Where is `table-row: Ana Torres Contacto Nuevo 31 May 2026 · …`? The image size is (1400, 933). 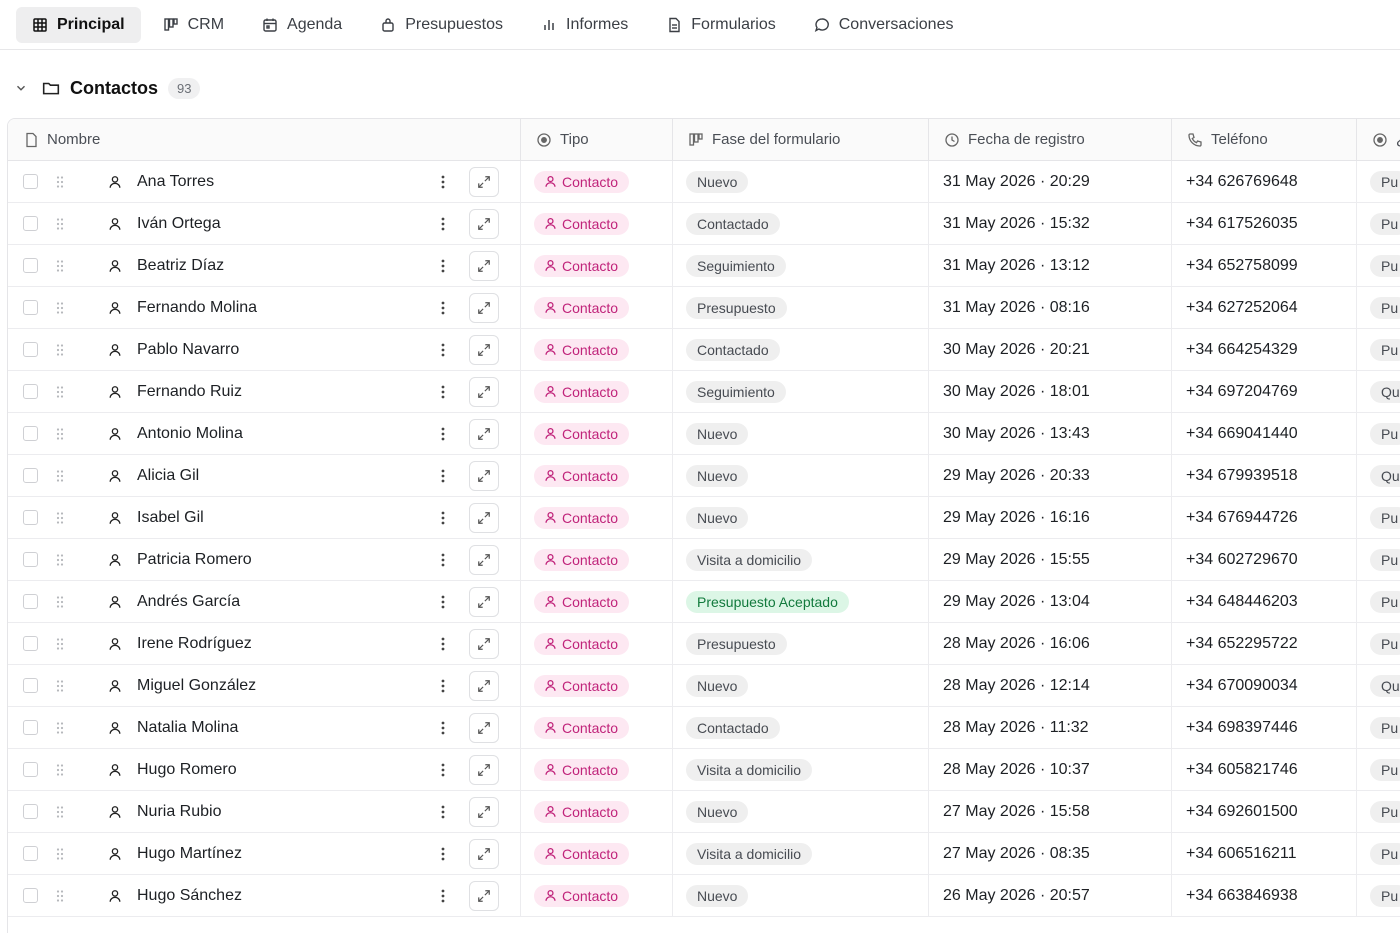
table-row: Ana Torres Contacto Nuevo 31 May 2026 · … is located at coordinates (704, 182).